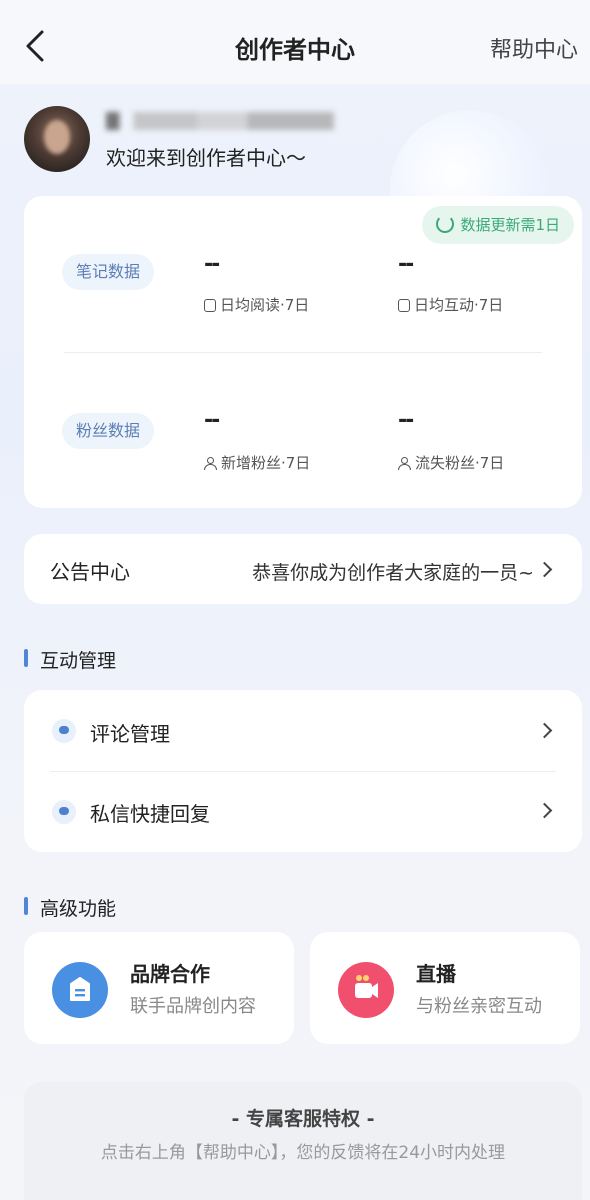 Image resolution: width=590 pixels, height=1200 pixels. What do you see at coordinates (303, 1141) in the screenshot?
I see `service-banner: - 专属客服特权 - 点击右上角【帮助中心】，您的反馈将在24小时内处理` at bounding box center [303, 1141].